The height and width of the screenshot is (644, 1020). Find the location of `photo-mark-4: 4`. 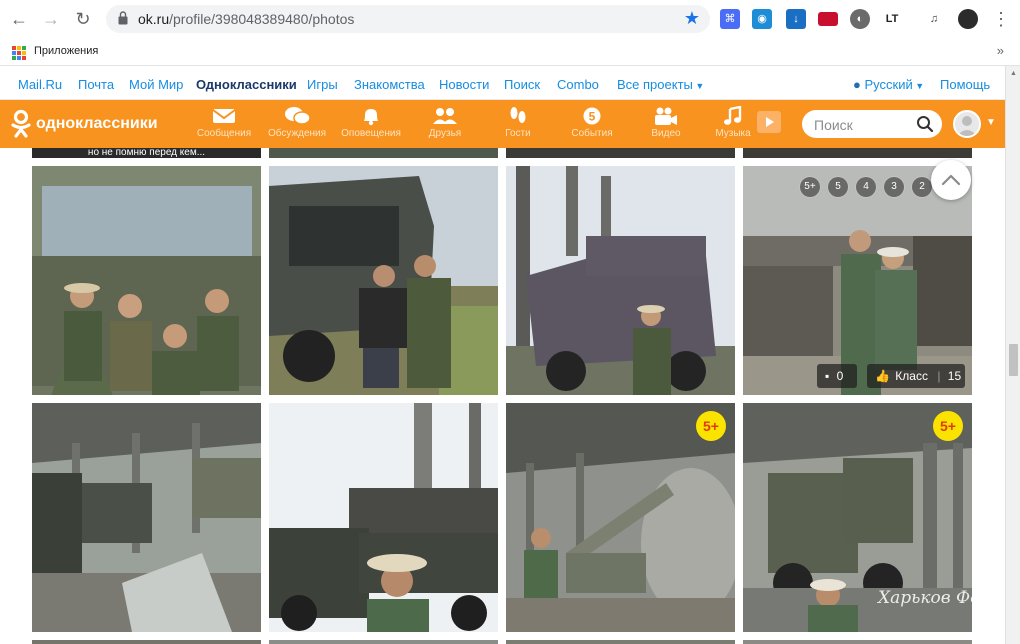

photo-mark-4: 4 is located at coordinates (866, 187).